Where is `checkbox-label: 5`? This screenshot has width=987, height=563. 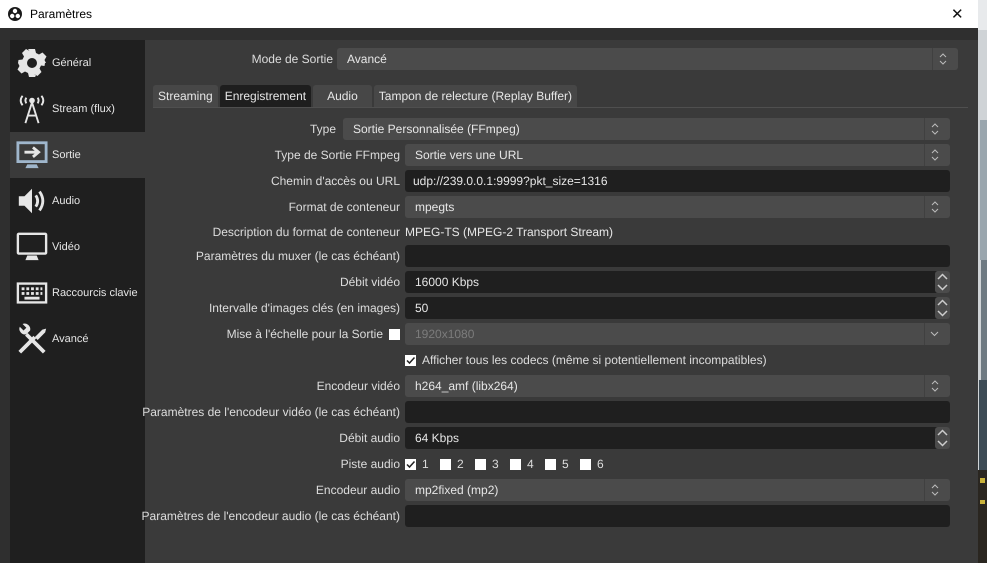
checkbox-label: 5 is located at coordinates (565, 464).